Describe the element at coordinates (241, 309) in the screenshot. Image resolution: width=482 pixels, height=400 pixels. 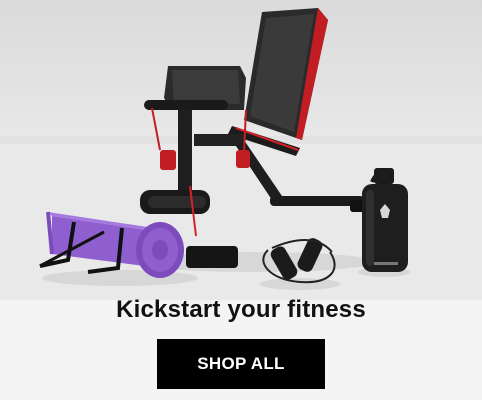
I see `headline: Kickstart your fitness` at that location.